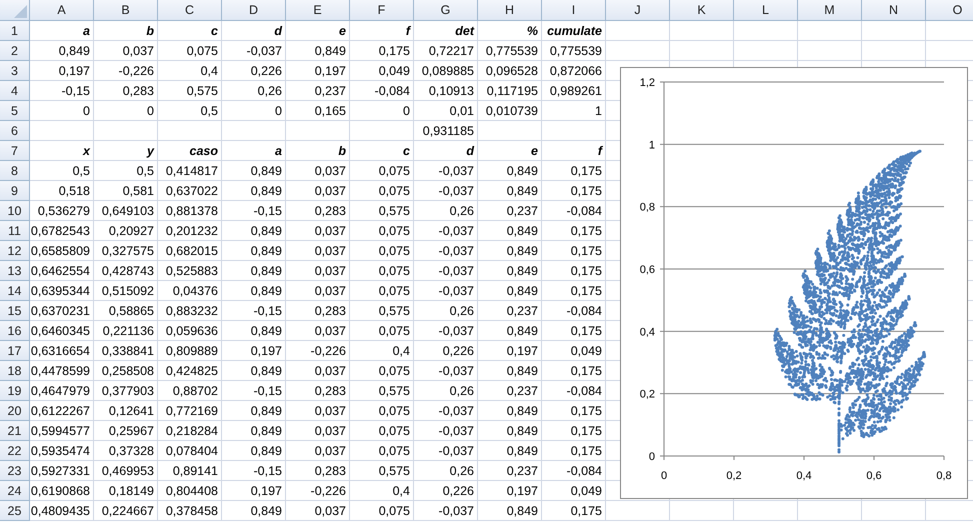 Image resolution: width=973 pixels, height=522 pixels. Describe the element at coordinates (62, 311) in the screenshot. I see `table-cell: 0,6370231` at that location.